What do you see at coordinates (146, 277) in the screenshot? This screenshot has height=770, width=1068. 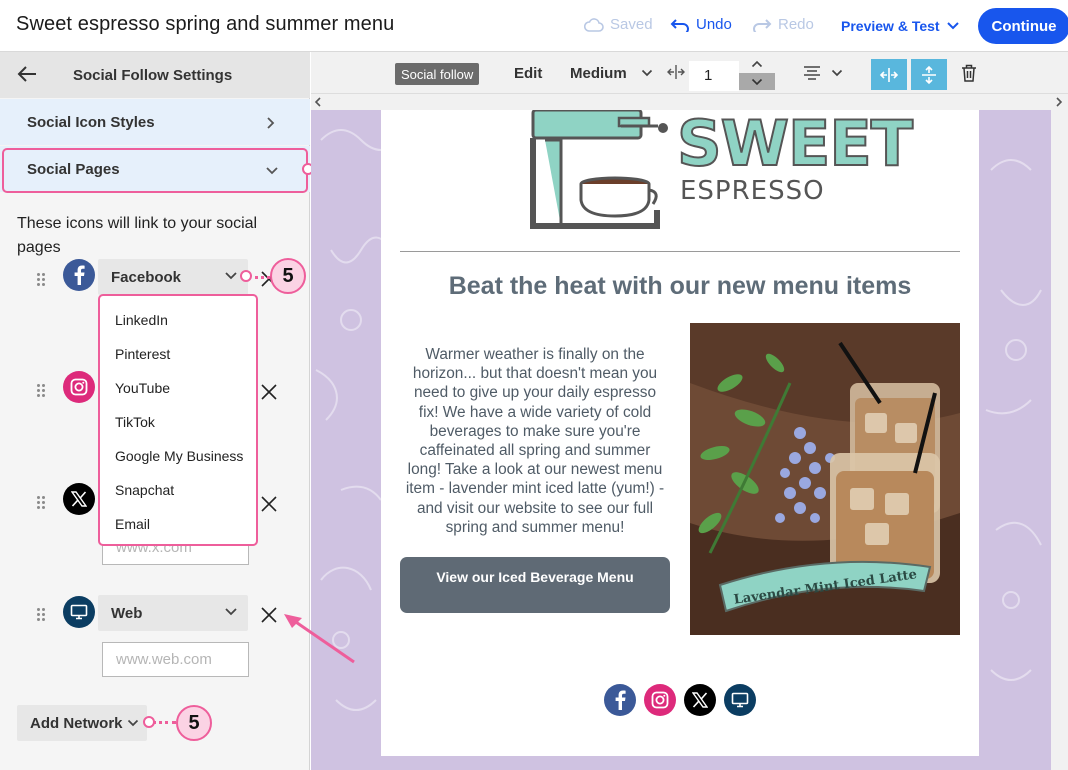 I see `select-label: Facebook` at bounding box center [146, 277].